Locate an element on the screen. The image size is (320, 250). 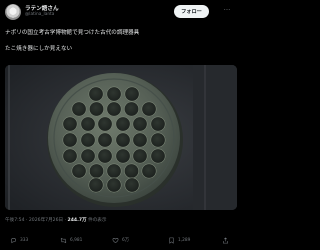
bookmark-button: 1,289 is located at coordinates (179, 240).